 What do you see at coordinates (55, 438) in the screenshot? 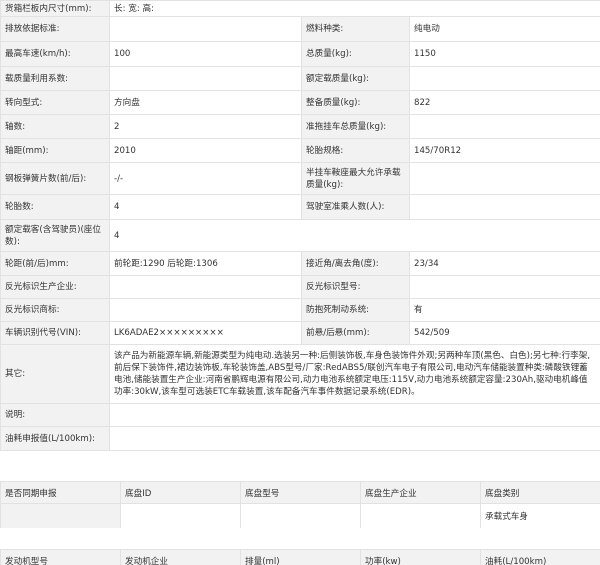
I see `fuel-label: 油耗申报值(L/100km):` at bounding box center [55, 438].